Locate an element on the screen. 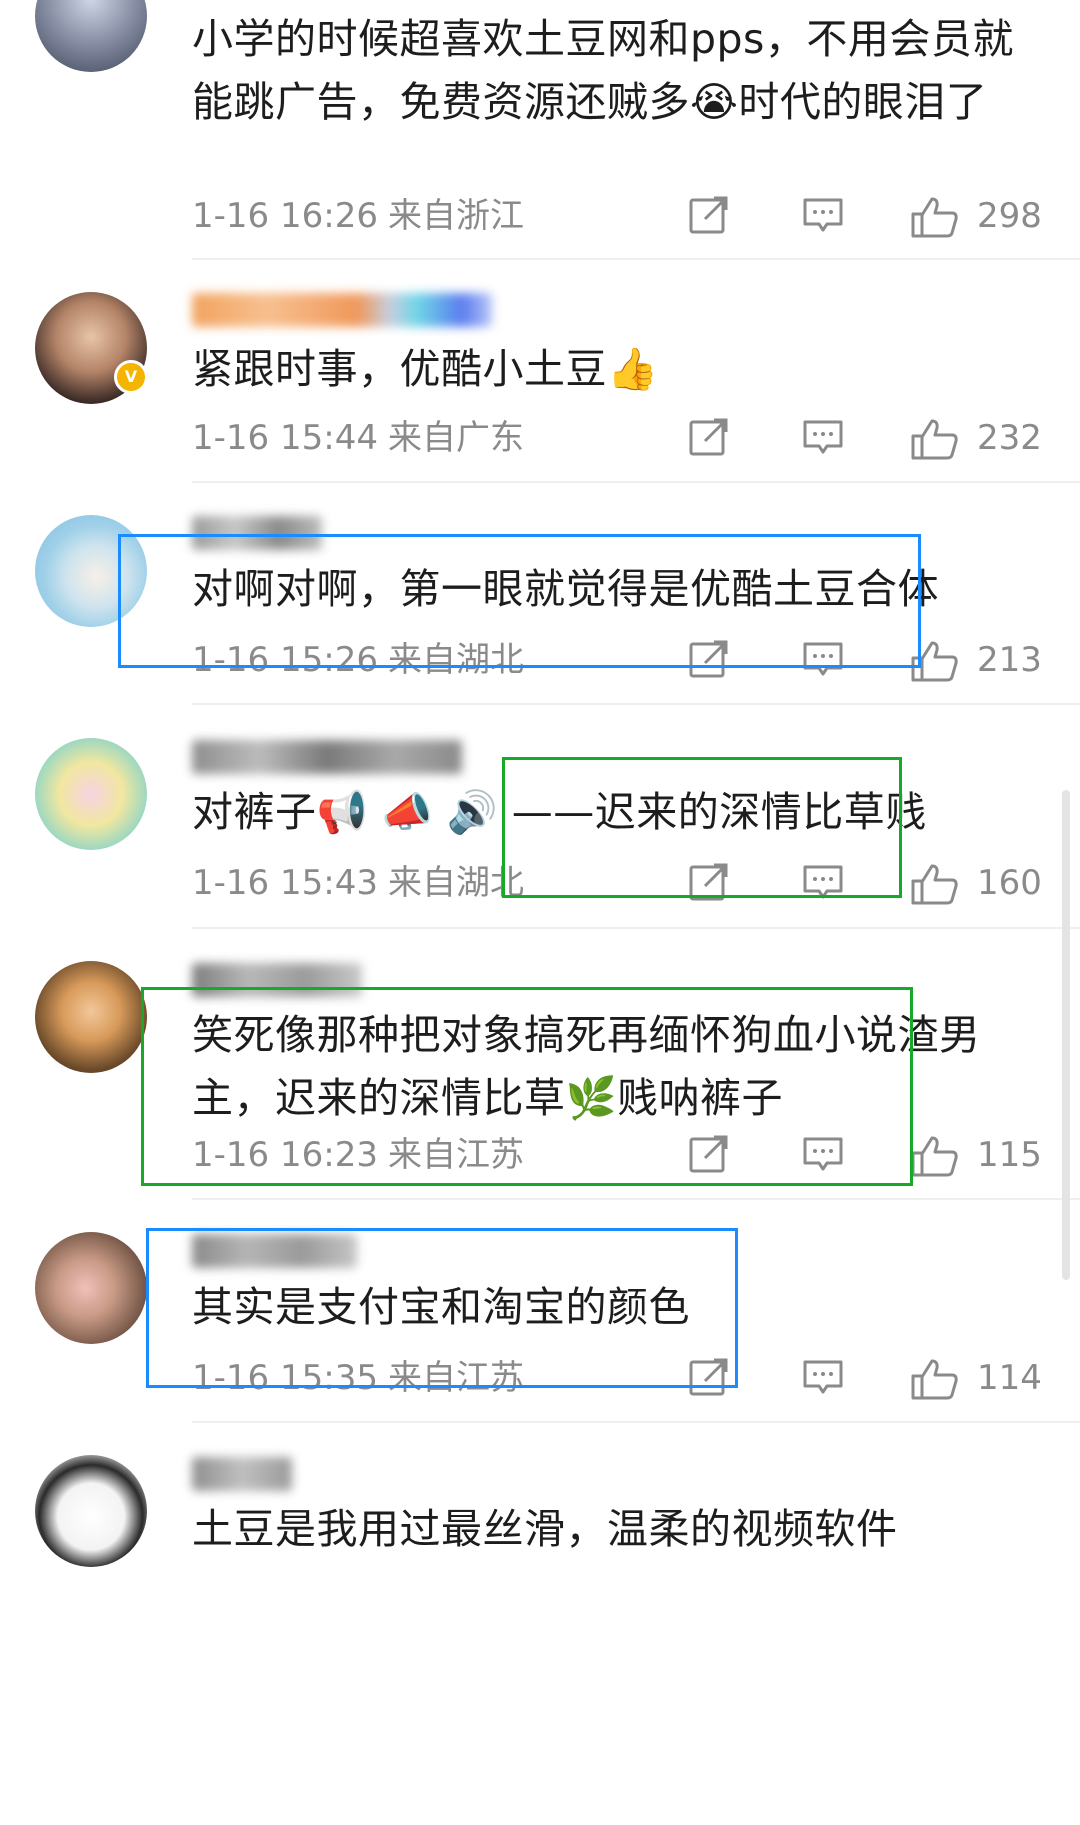 This screenshot has width=1080, height=1825. verified-badge-icon: V is located at coordinates (131, 377).